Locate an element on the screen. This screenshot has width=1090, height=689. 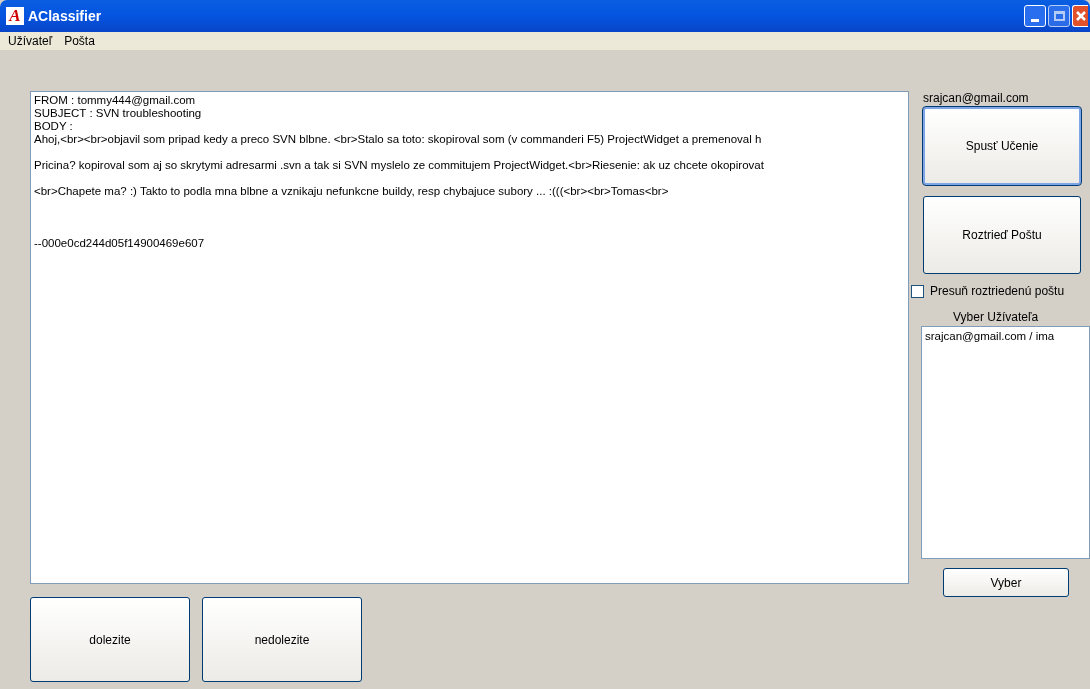
menu-item: Užívateľ is located at coordinates (30, 41).